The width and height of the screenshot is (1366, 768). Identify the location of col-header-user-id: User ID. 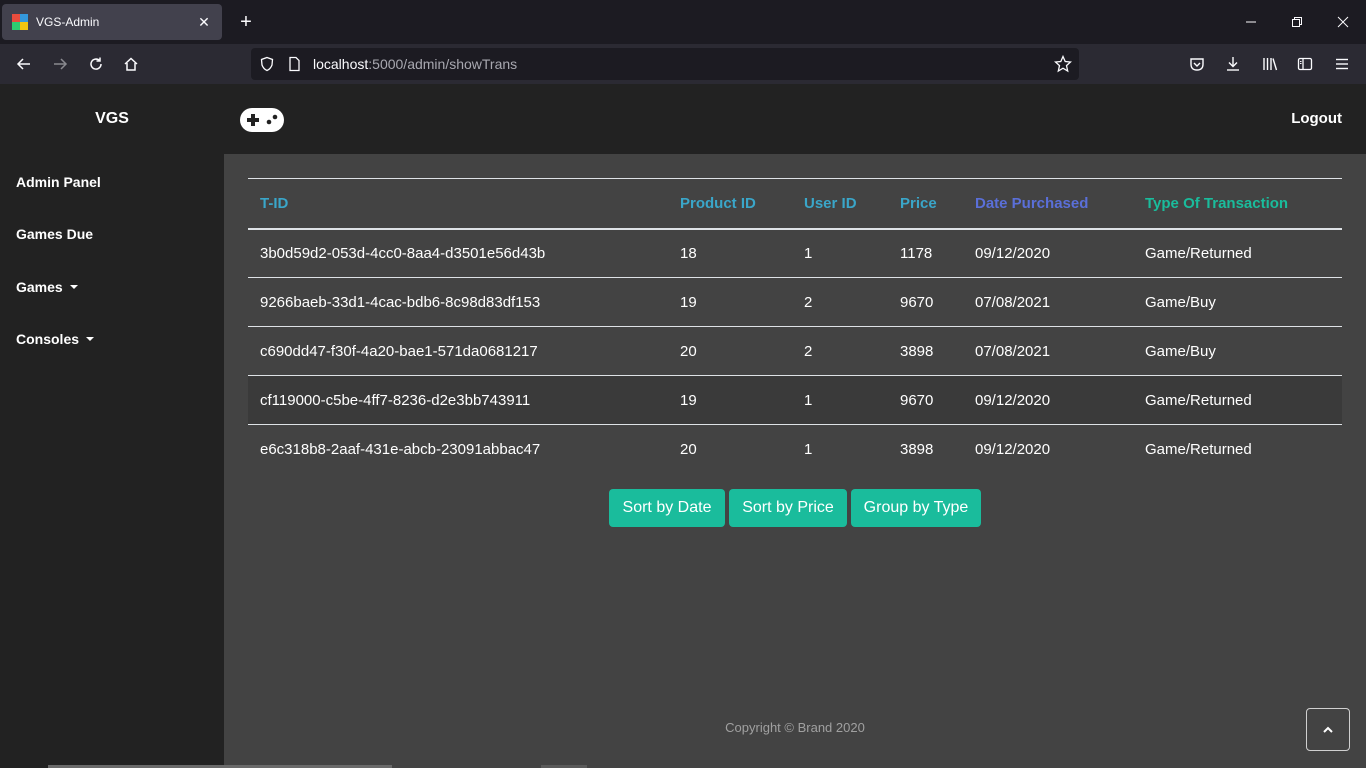
(840, 204).